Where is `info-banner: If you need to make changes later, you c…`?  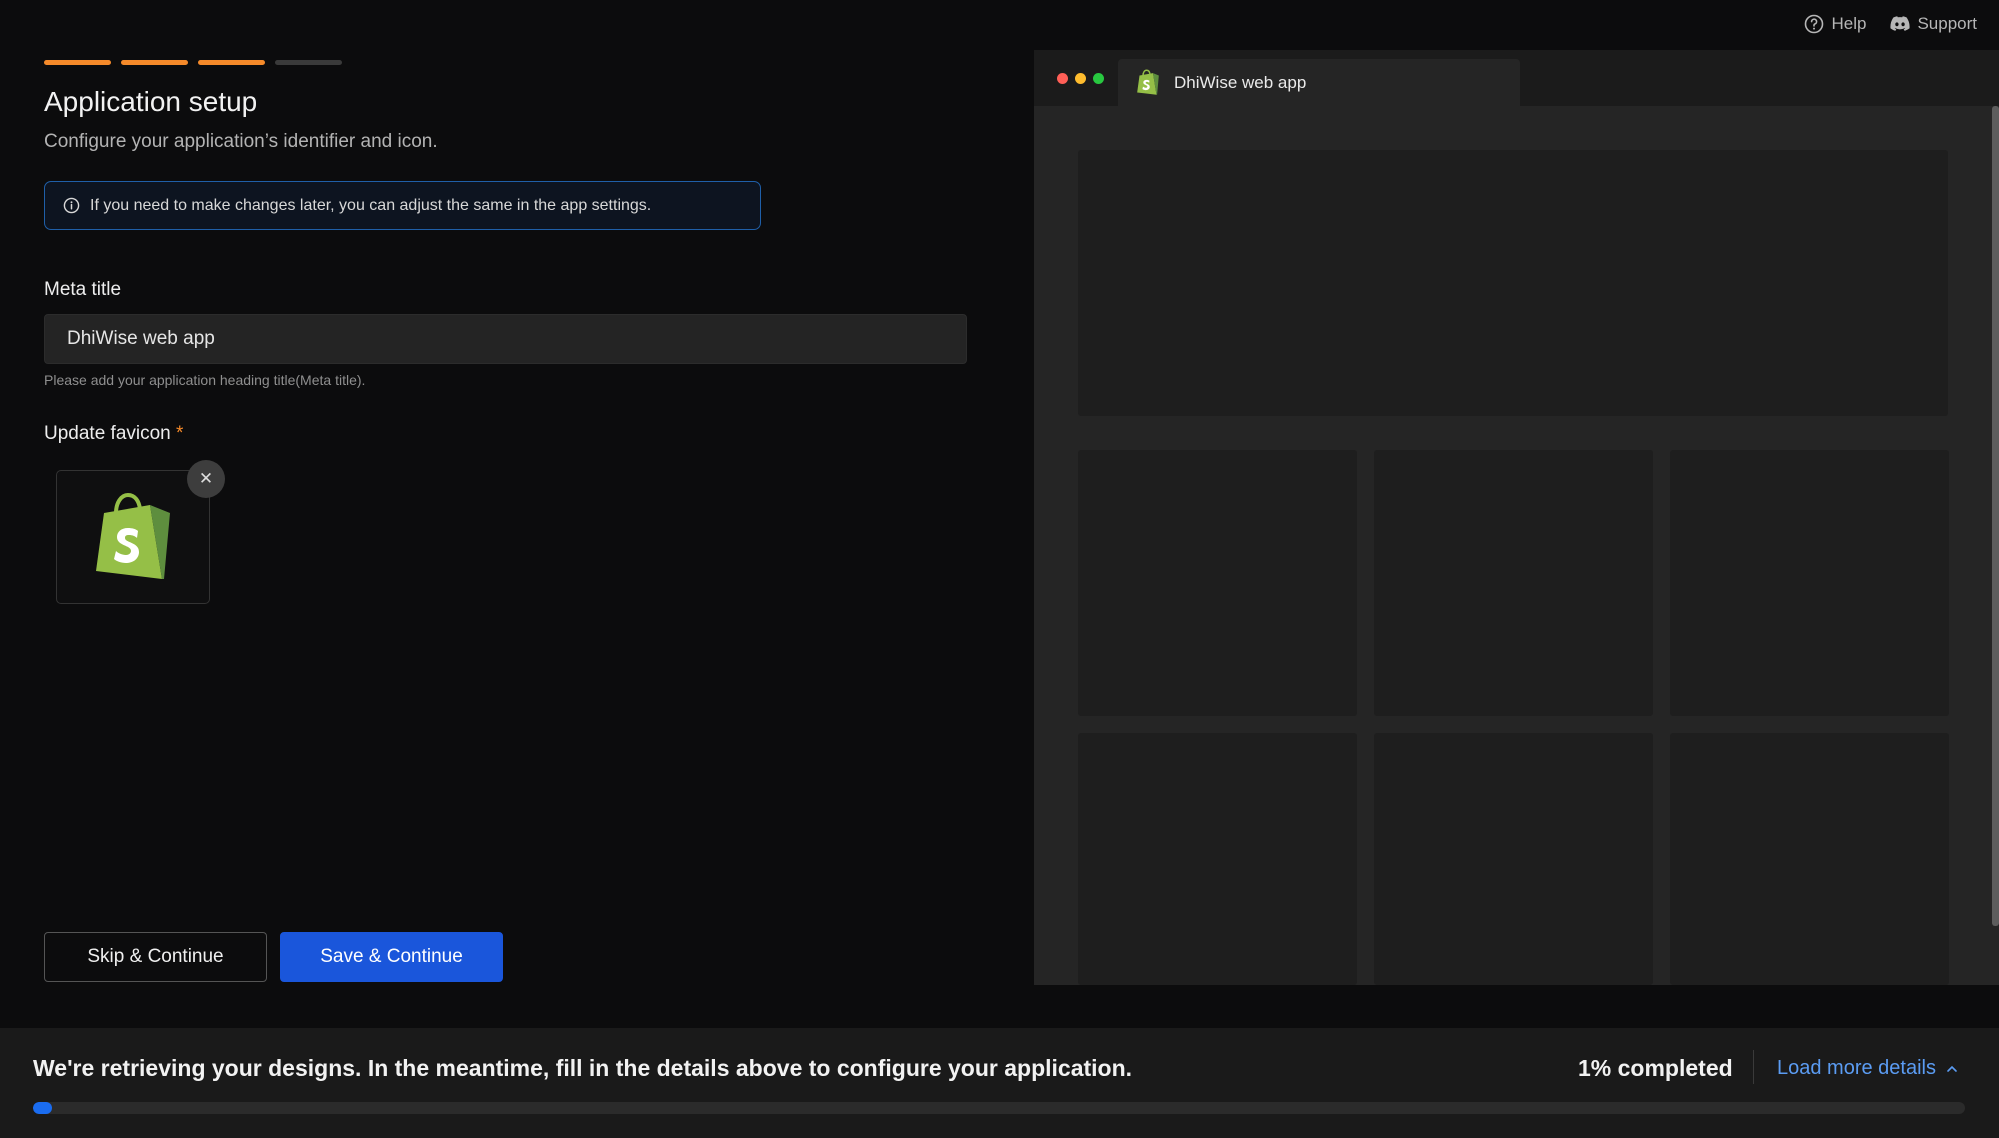
info-banner: If you need to make changes later, you c… is located at coordinates (402, 205).